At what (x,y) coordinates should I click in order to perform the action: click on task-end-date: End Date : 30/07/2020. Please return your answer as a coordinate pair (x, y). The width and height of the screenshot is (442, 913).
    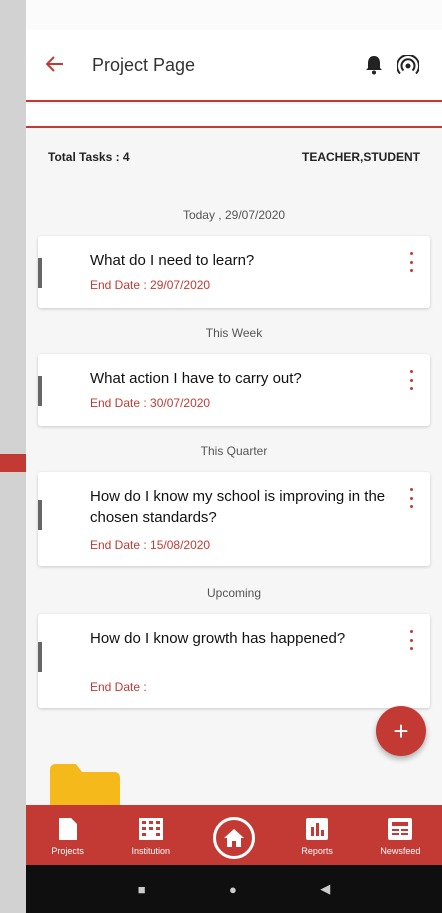
    Looking at the image, I should click on (150, 403).